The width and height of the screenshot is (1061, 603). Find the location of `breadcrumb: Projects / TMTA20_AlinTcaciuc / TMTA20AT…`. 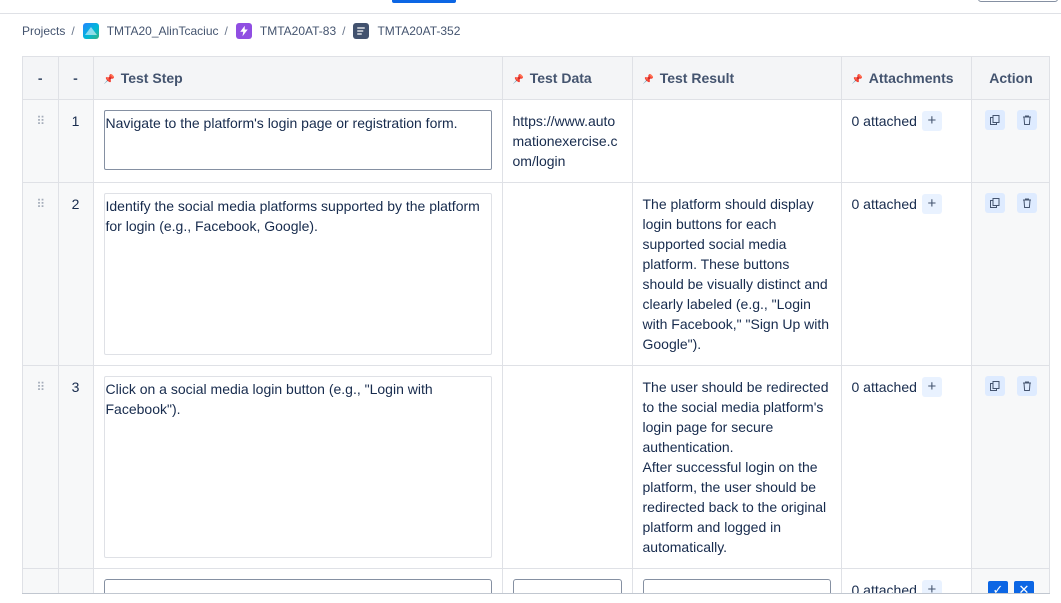

breadcrumb: Projects / TMTA20_AlinTcaciuc / TMTA20AT… is located at coordinates (241, 31).